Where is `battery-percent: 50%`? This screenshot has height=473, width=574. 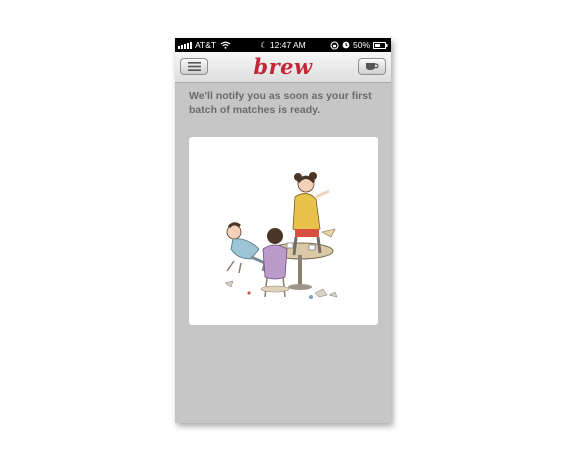
battery-percent: 50% is located at coordinates (361, 45).